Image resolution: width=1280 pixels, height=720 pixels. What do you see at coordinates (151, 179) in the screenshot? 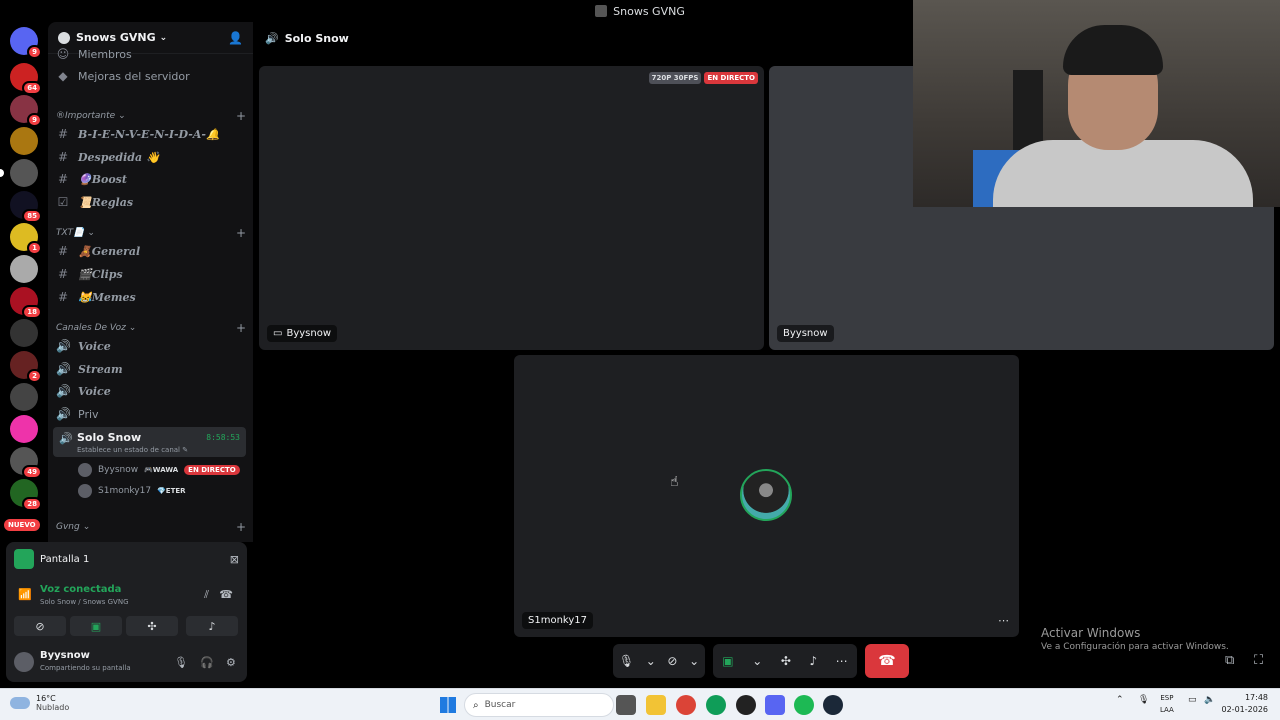
I see `channel-boost: # 🔮Boost` at bounding box center [151, 179].